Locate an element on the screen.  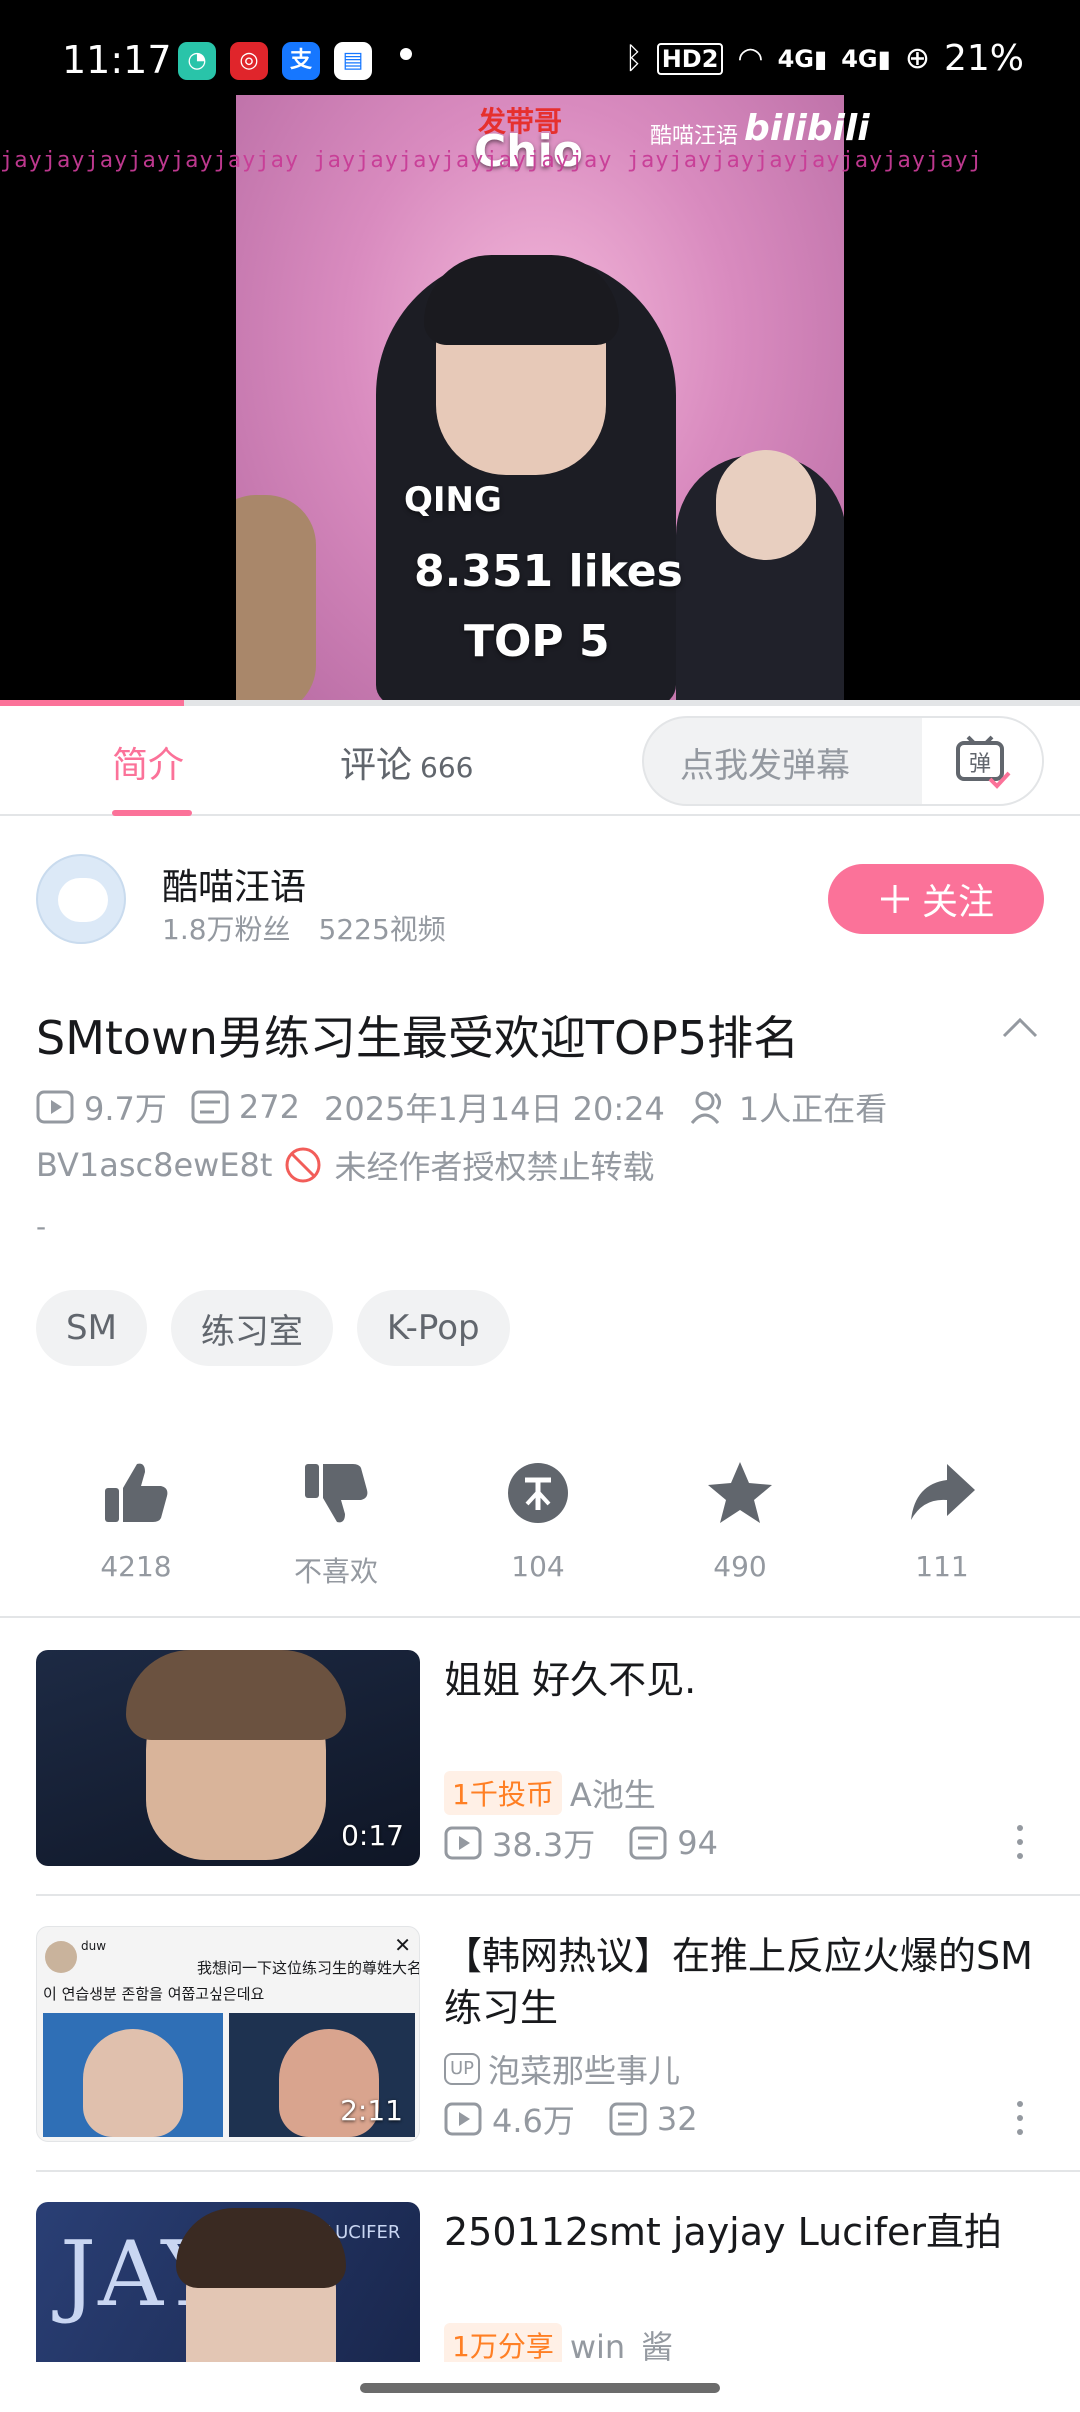
like-button: 4218 is located at coordinates (136, 1520).